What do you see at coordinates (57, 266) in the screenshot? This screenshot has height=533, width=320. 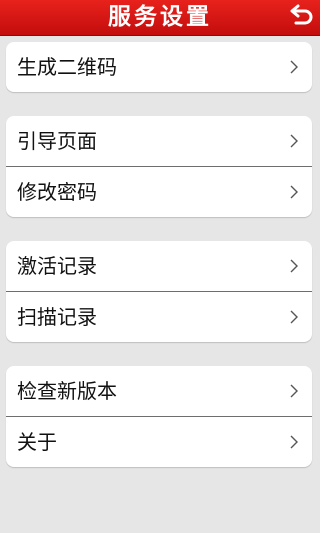 I see `menu-item-label: 激活记录` at bounding box center [57, 266].